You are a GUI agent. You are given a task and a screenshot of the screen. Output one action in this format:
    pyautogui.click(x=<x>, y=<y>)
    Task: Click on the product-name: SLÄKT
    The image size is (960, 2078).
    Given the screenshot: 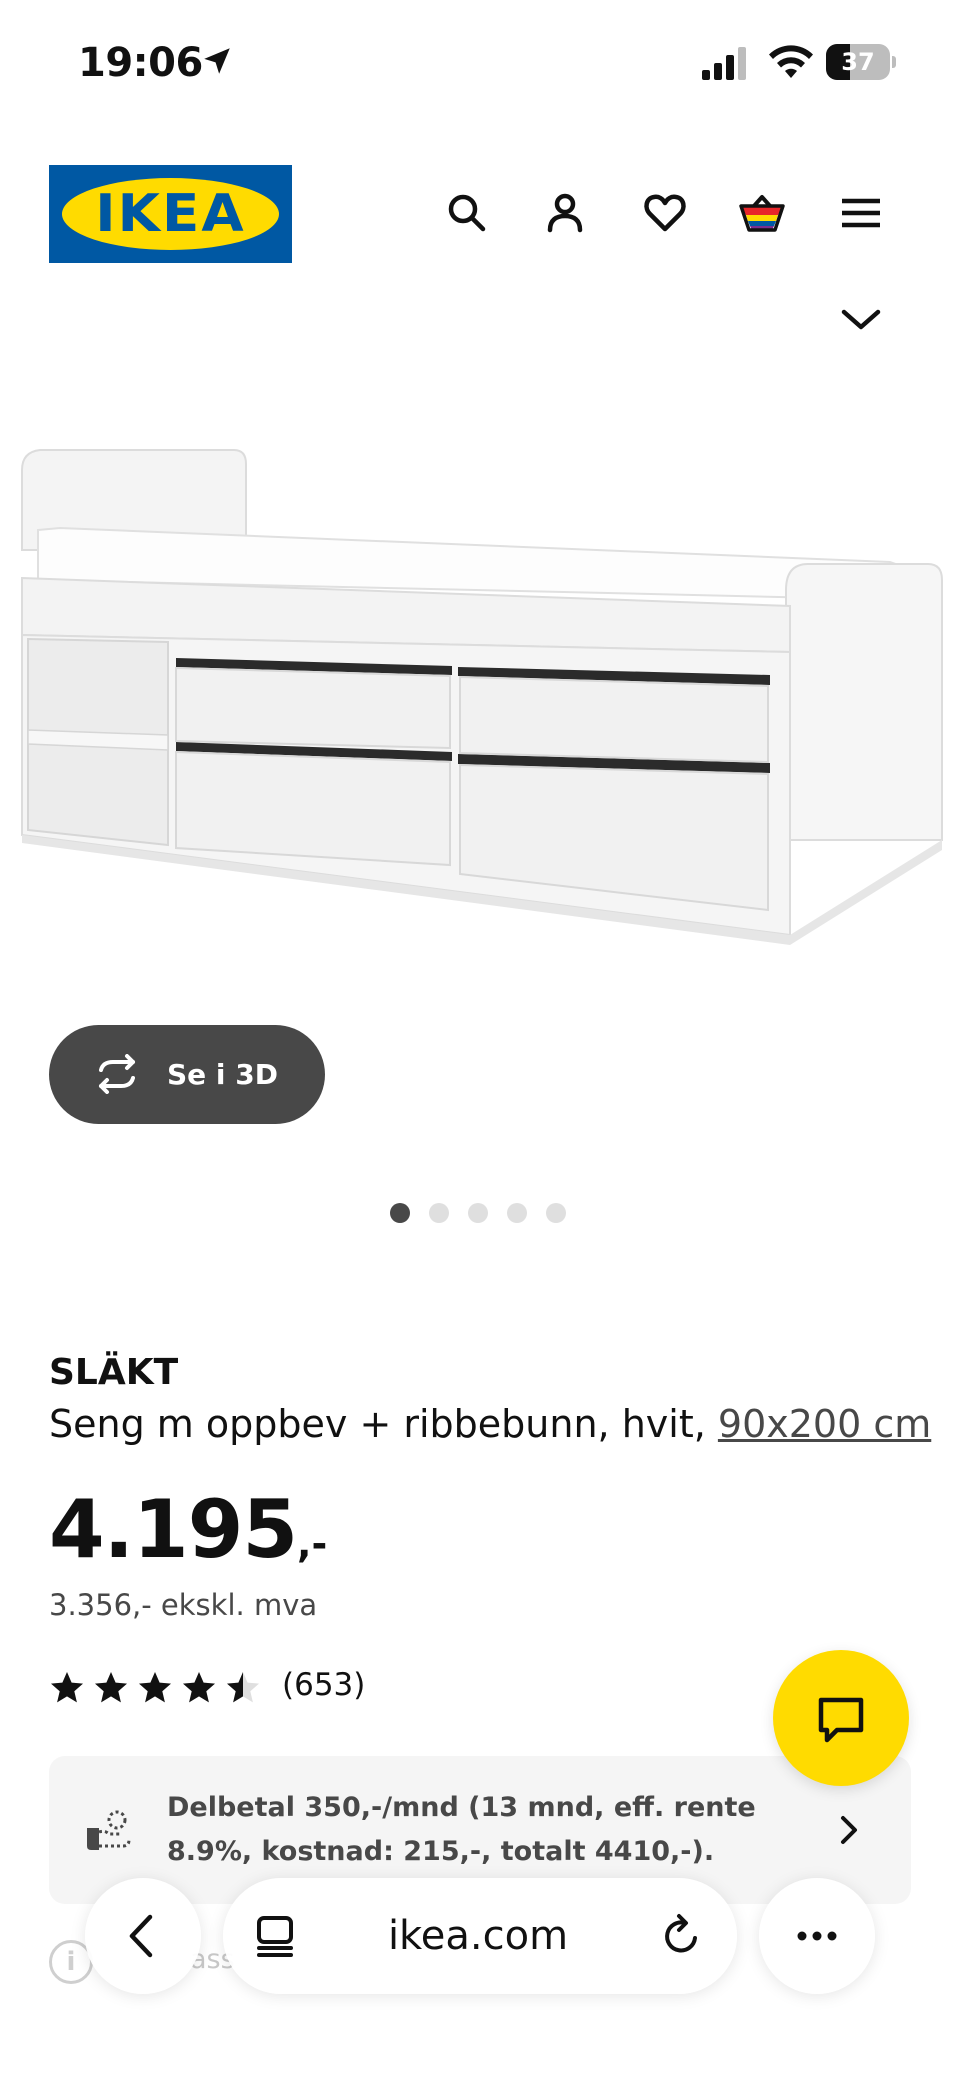 What is the action you would take?
    pyautogui.click(x=114, y=1372)
    